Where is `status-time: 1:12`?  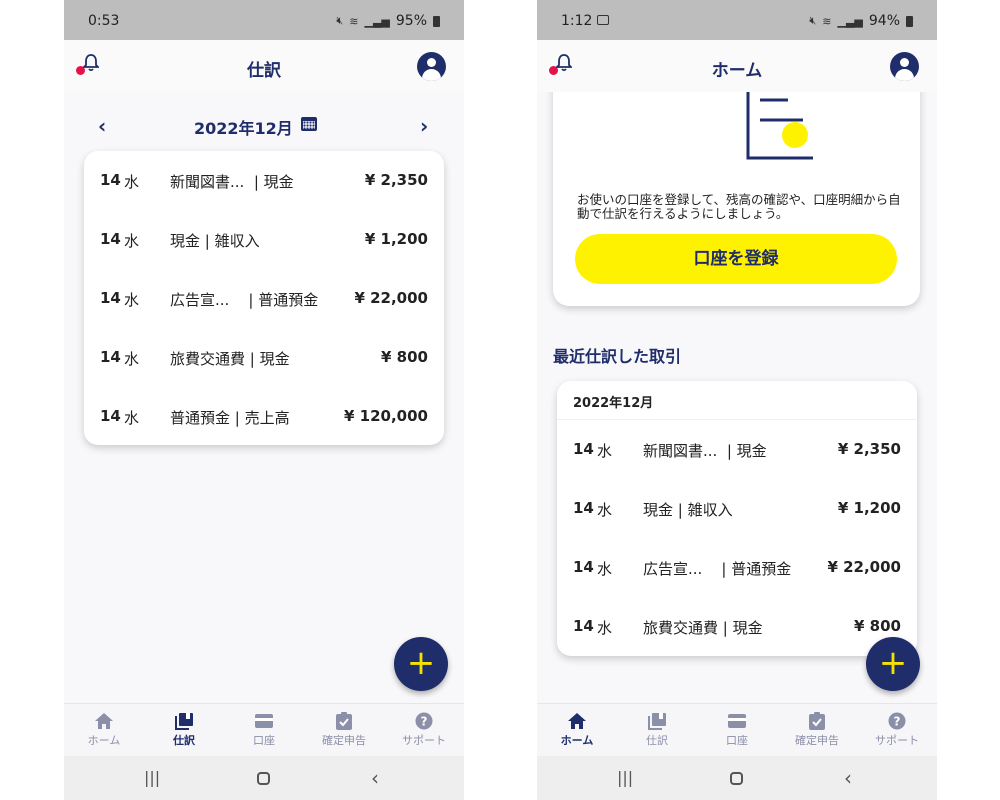
status-time: 1:12 is located at coordinates (577, 21).